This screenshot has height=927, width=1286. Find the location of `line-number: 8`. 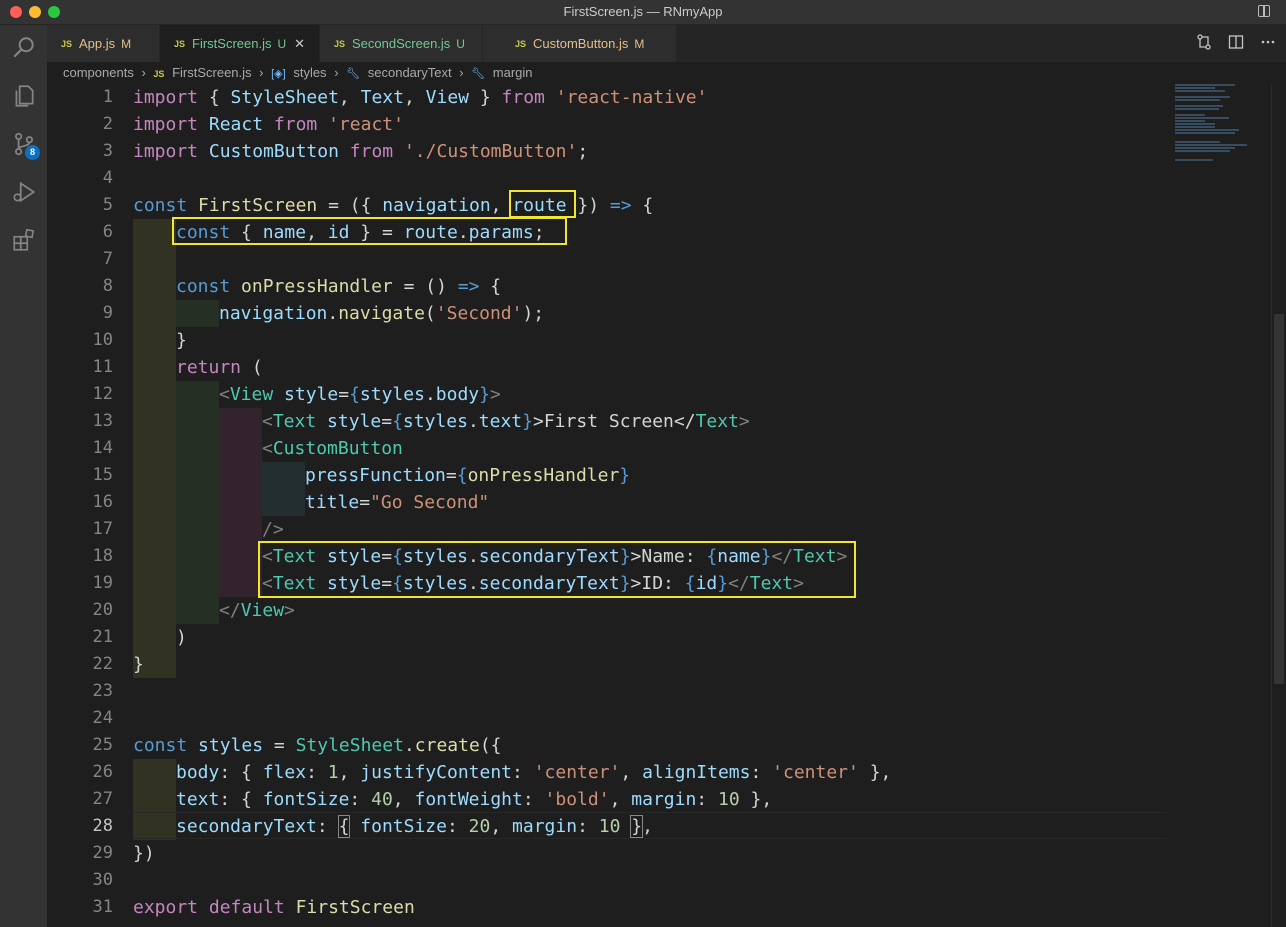

line-number: 8 is located at coordinates (107, 286).